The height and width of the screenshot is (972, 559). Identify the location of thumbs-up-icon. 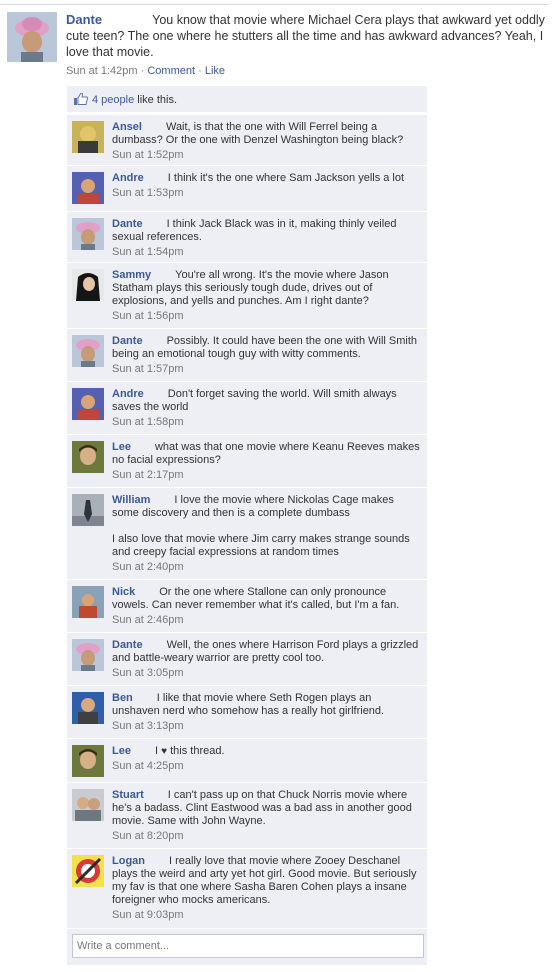
(81, 99).